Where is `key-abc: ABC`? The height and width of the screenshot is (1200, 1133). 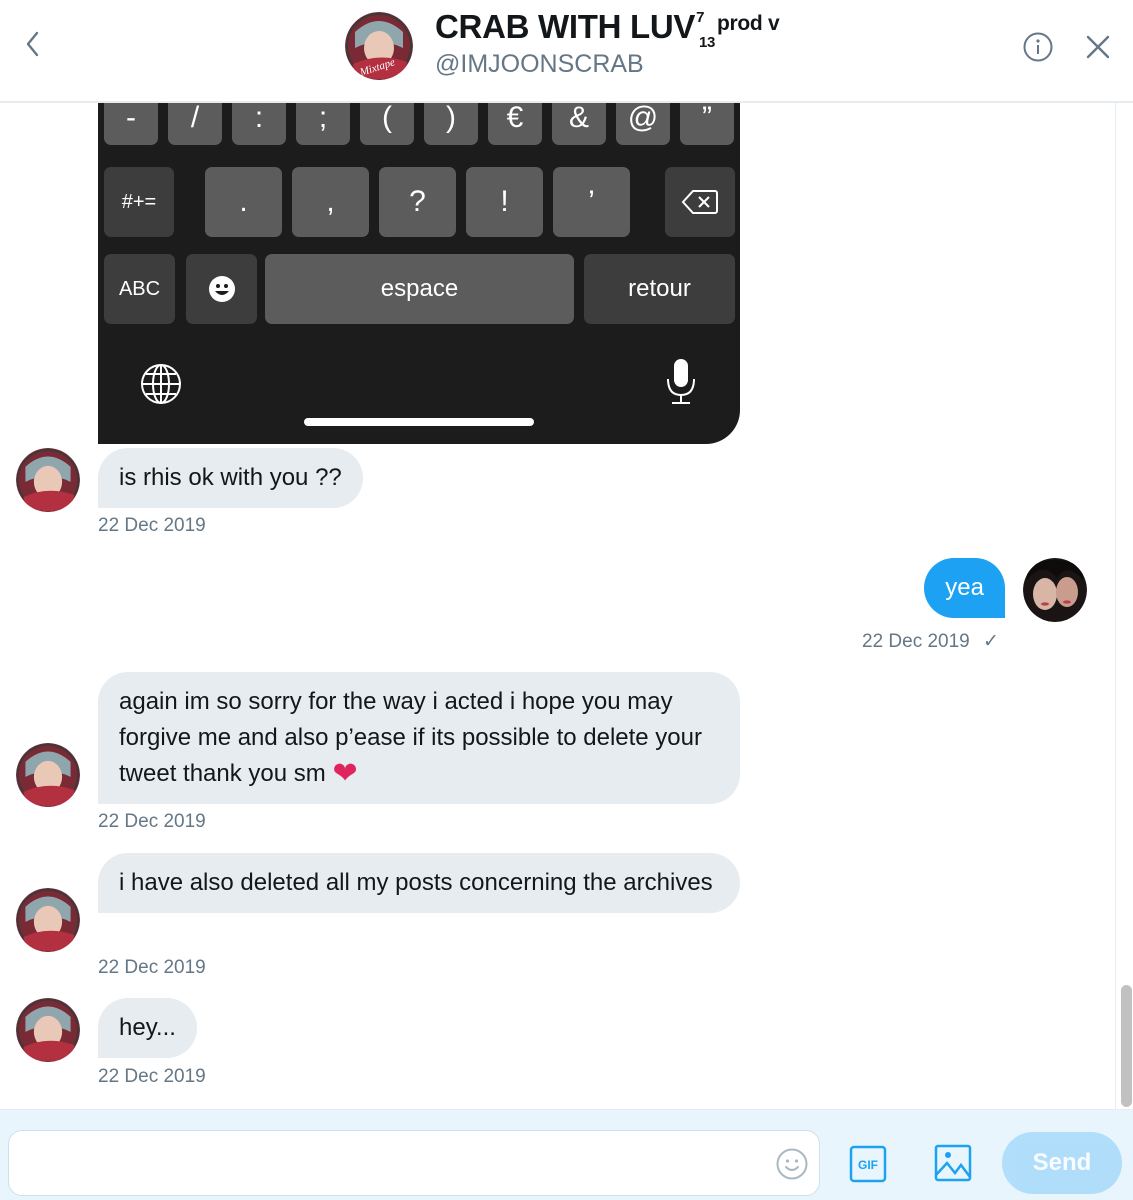
key-abc: ABC is located at coordinates (139, 289).